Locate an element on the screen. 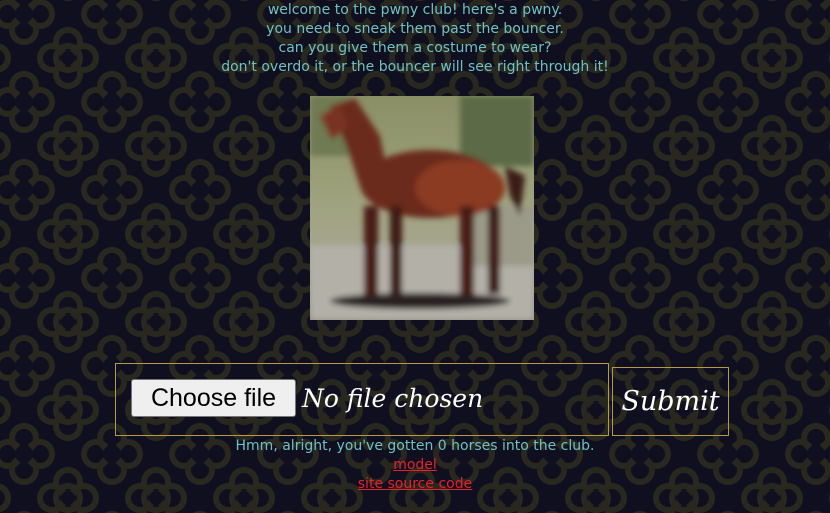 Image resolution: width=830 pixels, height=513 pixels. intro-line-1: welcome to the pwny club! here's a pwny. is located at coordinates (415, 10).